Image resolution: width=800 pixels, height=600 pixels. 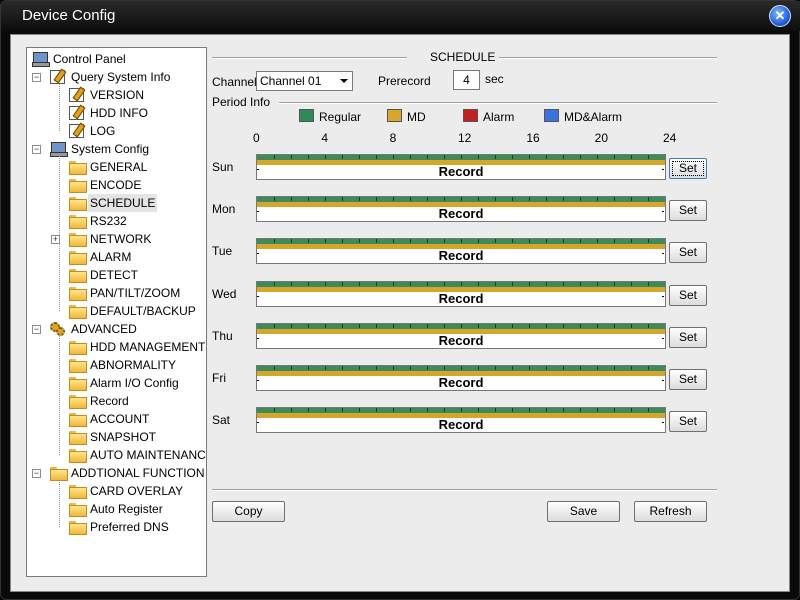 I want to click on tree-item: Alarm I/O Config, so click(x=116, y=383).